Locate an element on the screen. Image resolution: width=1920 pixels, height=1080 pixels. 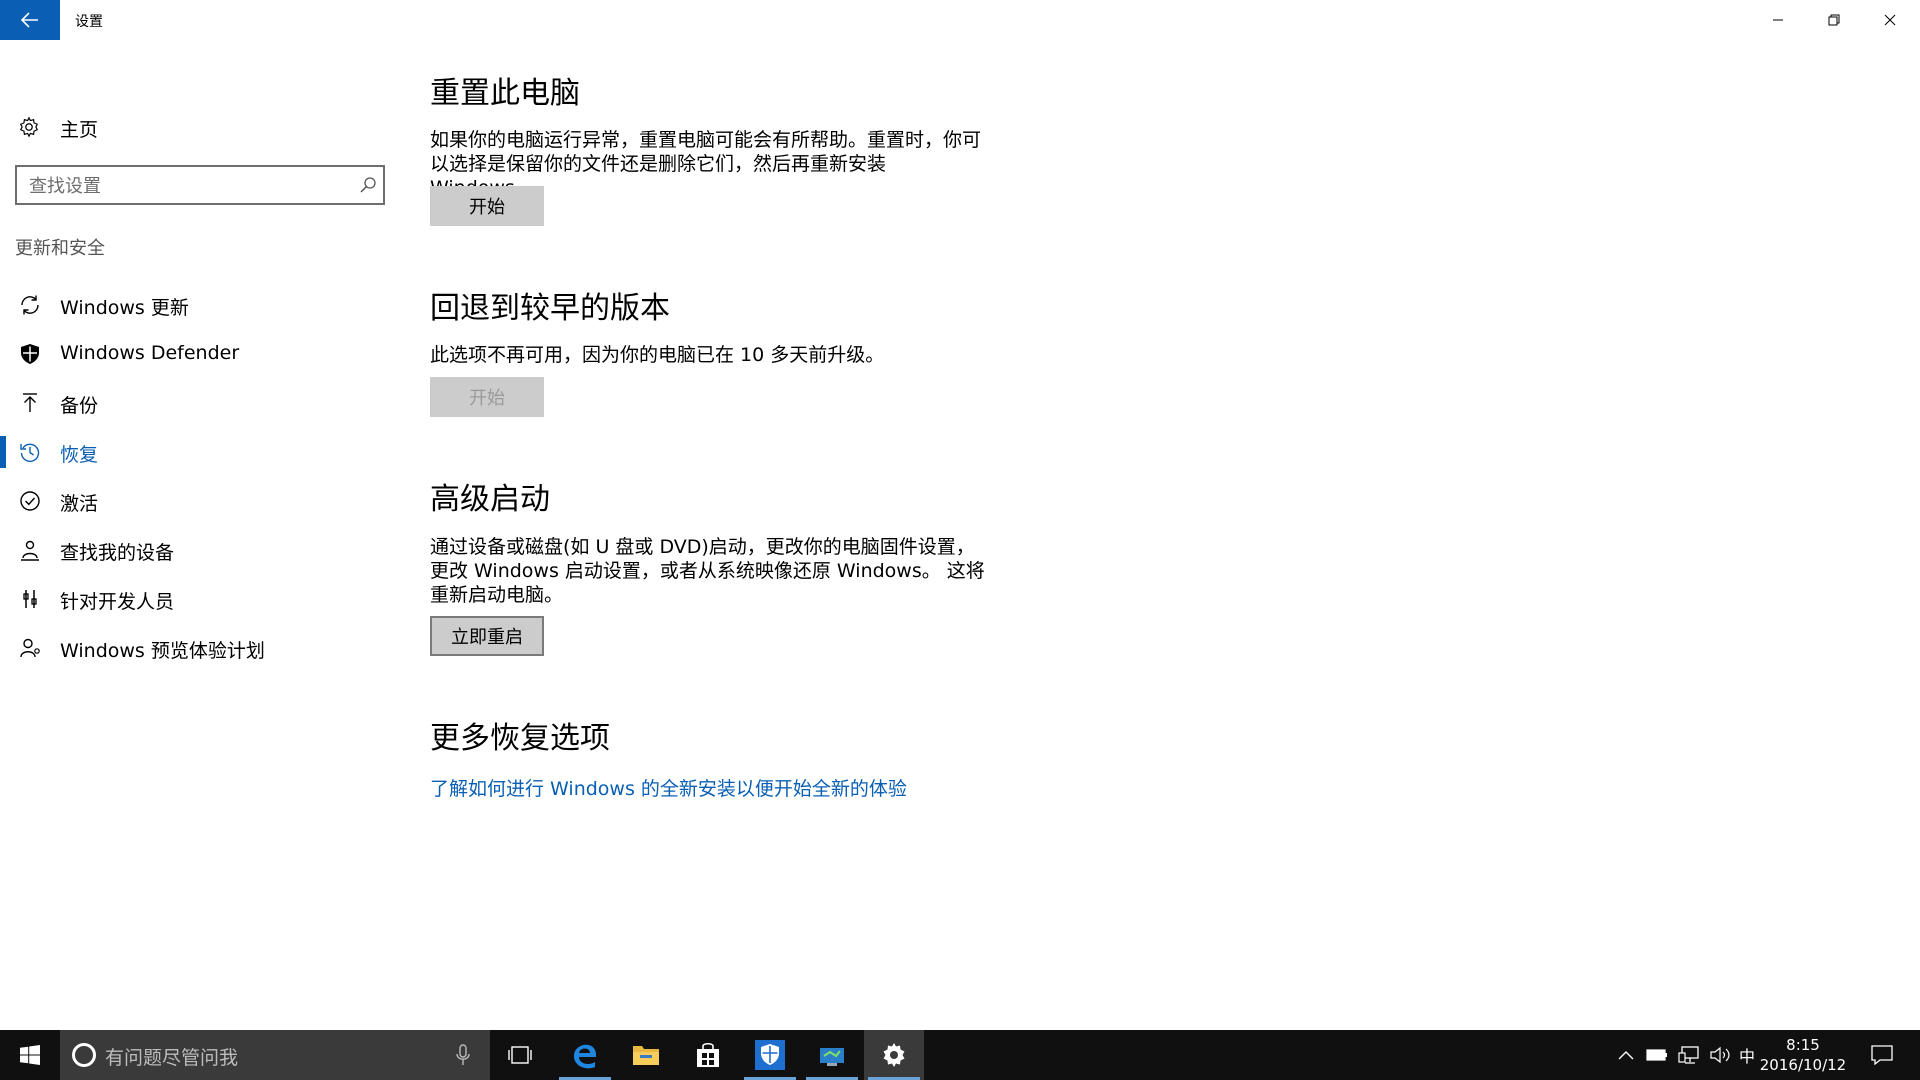
window-title: 设置 is located at coordinates (89, 22).